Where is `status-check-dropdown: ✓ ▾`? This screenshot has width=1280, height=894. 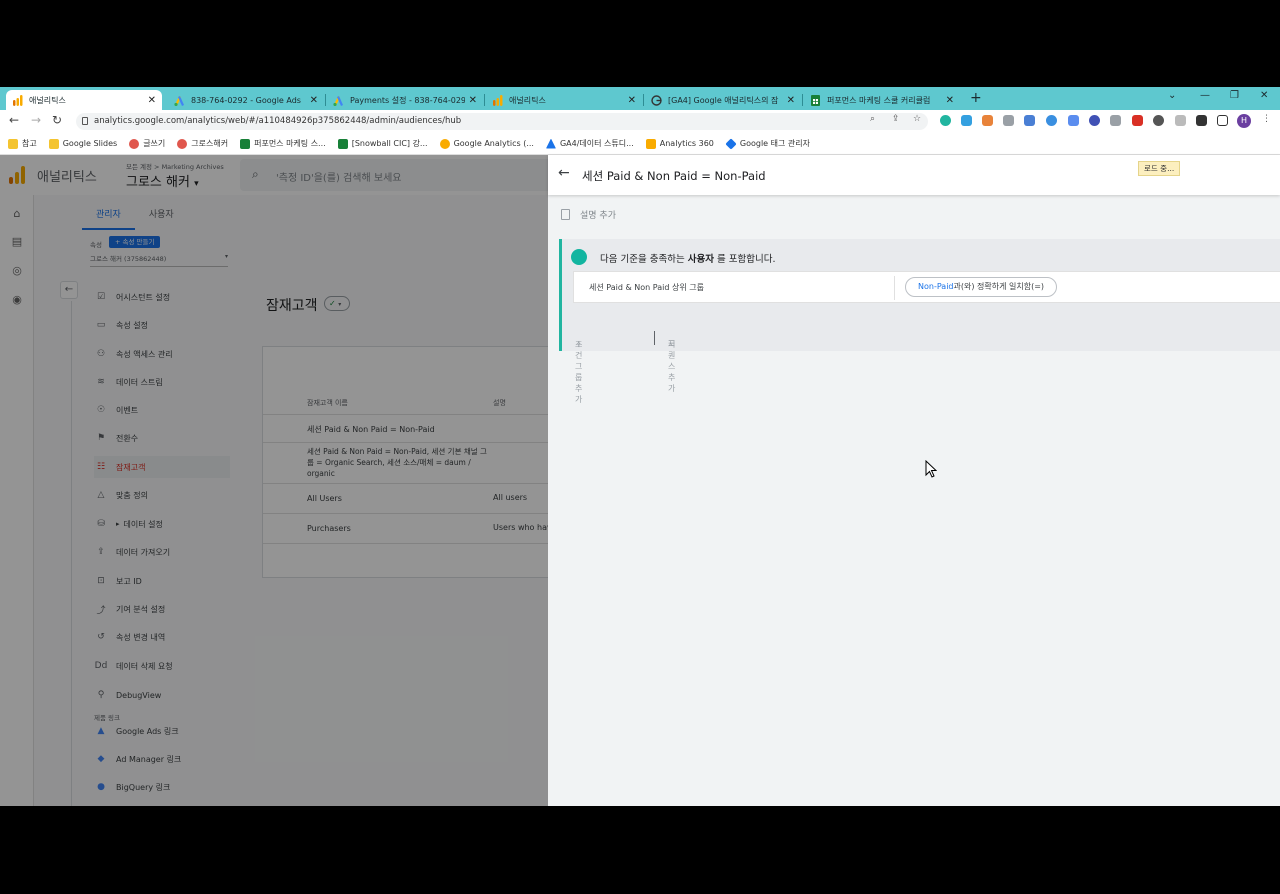 status-check-dropdown: ✓ ▾ is located at coordinates (337, 303).